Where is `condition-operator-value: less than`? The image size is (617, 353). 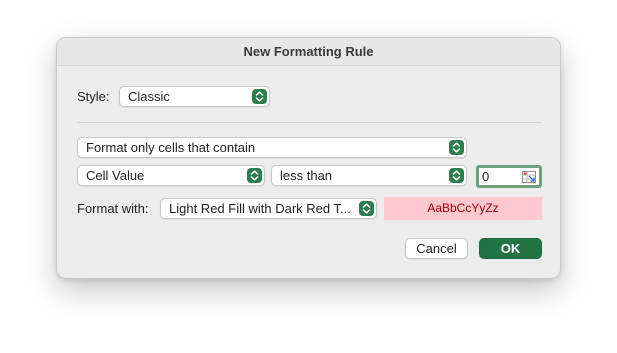
condition-operator-value: less than is located at coordinates (306, 175).